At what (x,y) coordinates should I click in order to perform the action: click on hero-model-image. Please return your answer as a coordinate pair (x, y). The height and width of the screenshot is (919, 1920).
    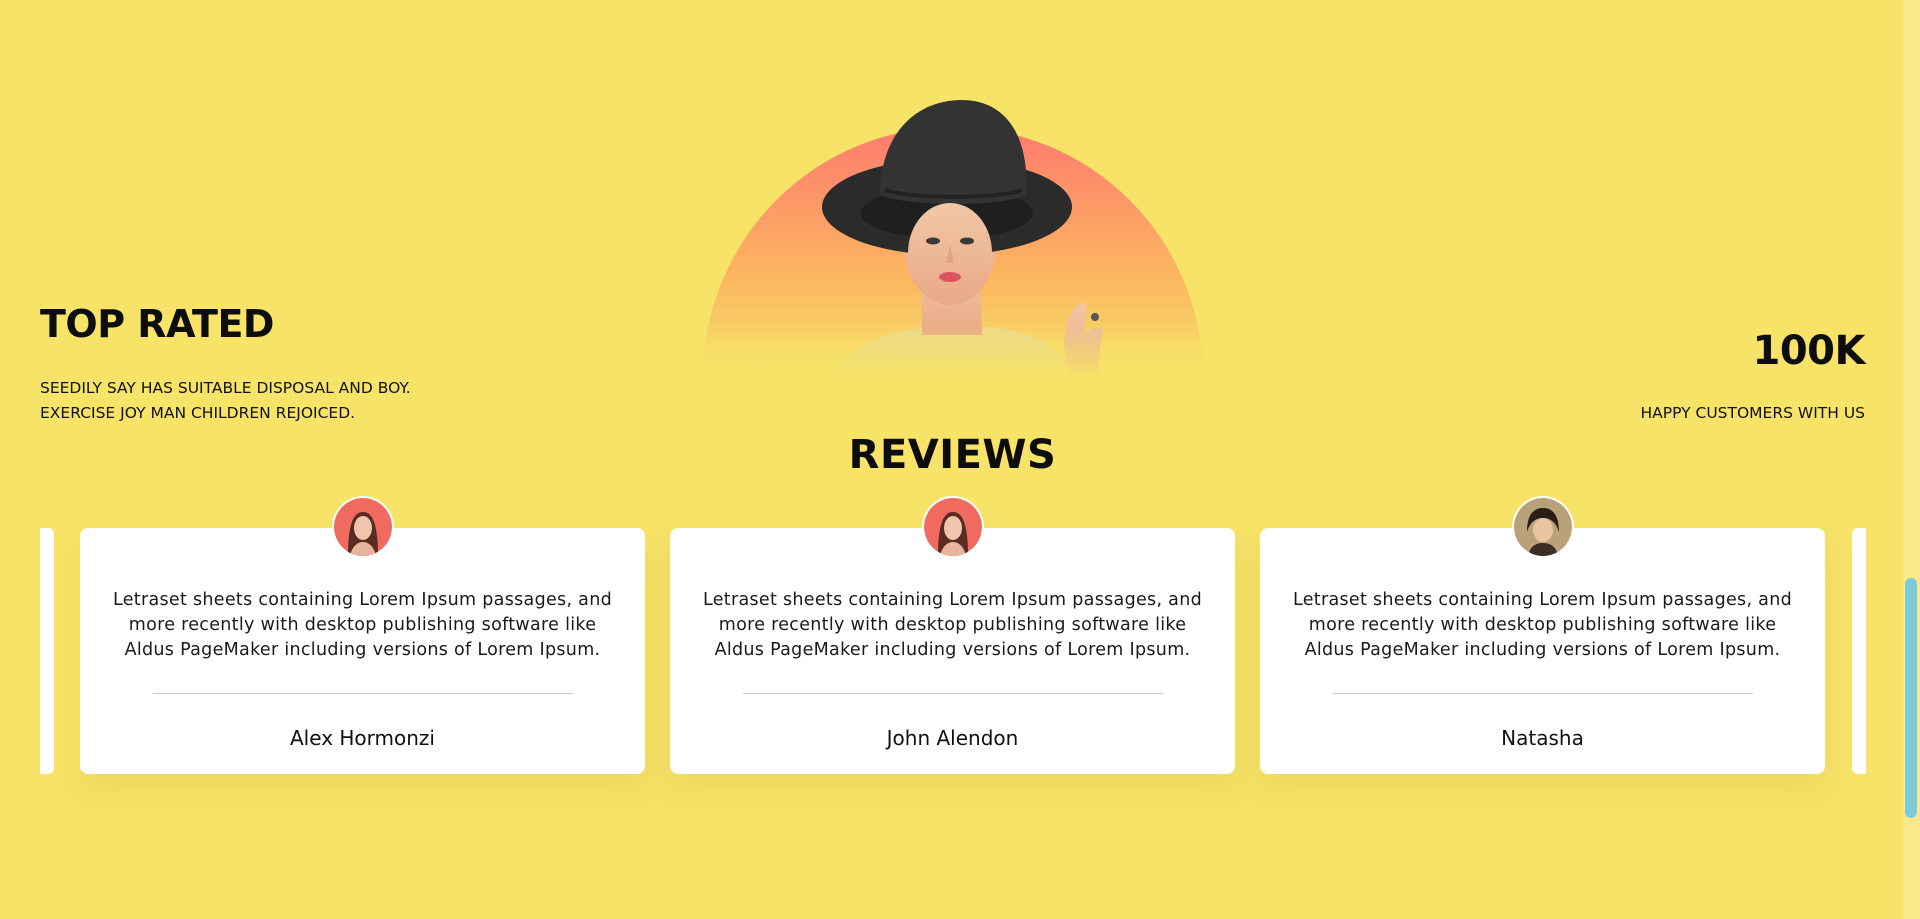
    Looking at the image, I should click on (953, 236).